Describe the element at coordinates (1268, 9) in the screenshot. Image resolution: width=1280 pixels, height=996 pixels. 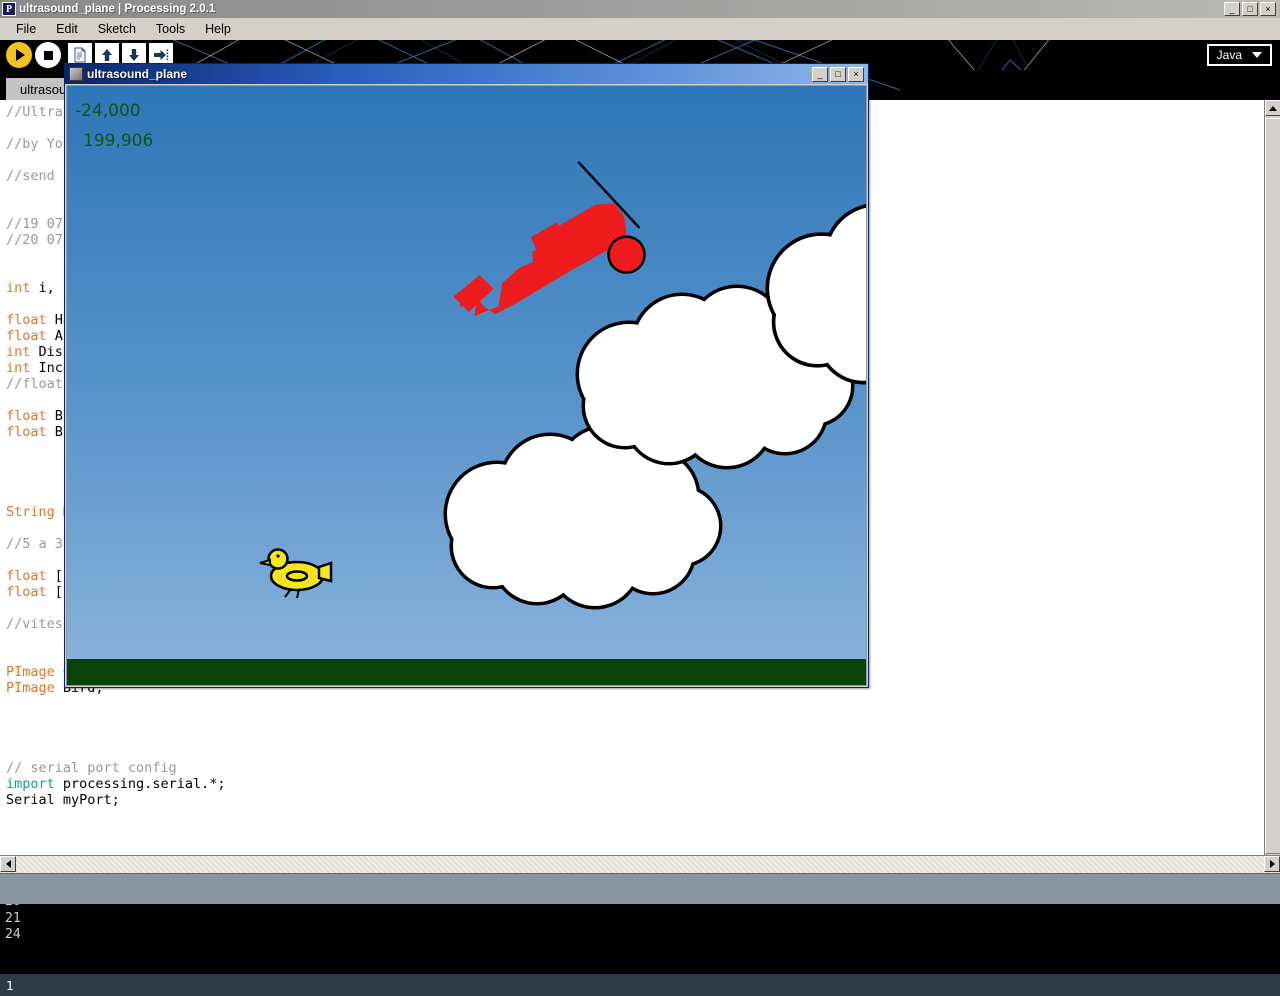
I see `close-button: ×` at that location.